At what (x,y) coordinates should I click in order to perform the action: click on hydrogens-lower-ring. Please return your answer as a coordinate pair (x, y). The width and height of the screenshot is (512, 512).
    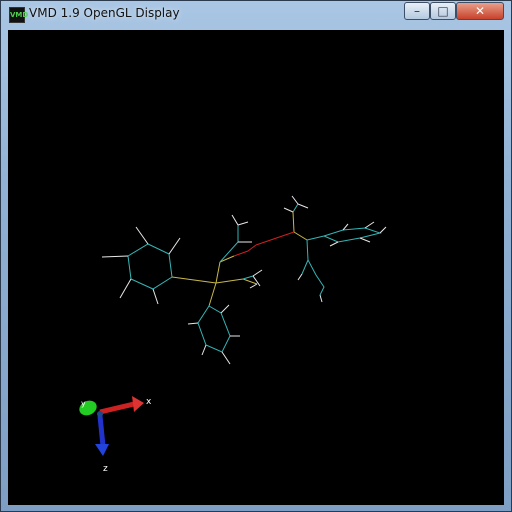
    Looking at the image, I should click on (213, 334).